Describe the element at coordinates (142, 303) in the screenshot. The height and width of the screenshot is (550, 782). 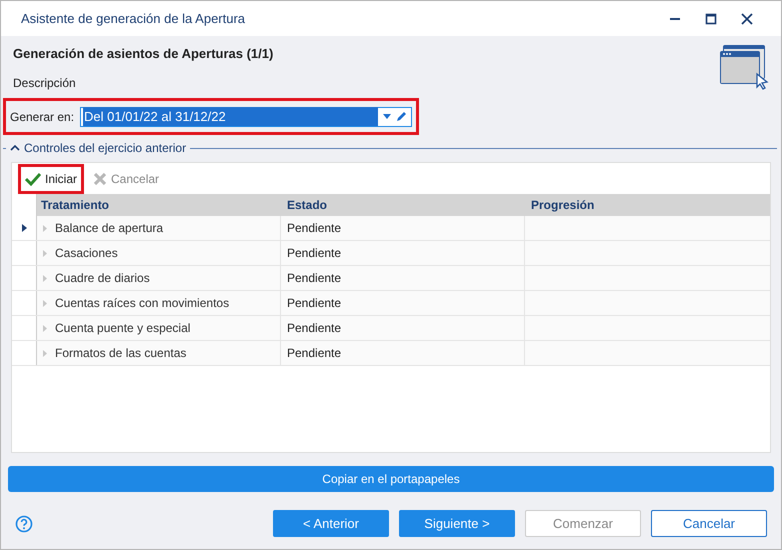
I see `task-name: Cuentas raíces con movimientos` at that location.